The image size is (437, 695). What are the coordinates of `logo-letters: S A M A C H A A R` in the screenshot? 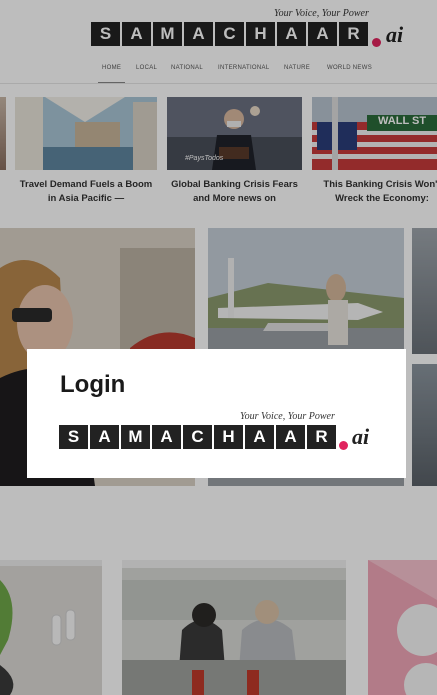 It's located at (197, 437).